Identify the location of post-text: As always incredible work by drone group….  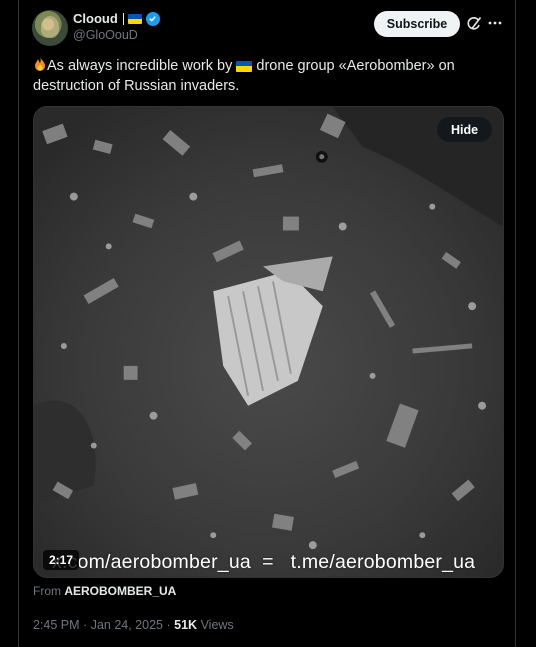
(258, 76).